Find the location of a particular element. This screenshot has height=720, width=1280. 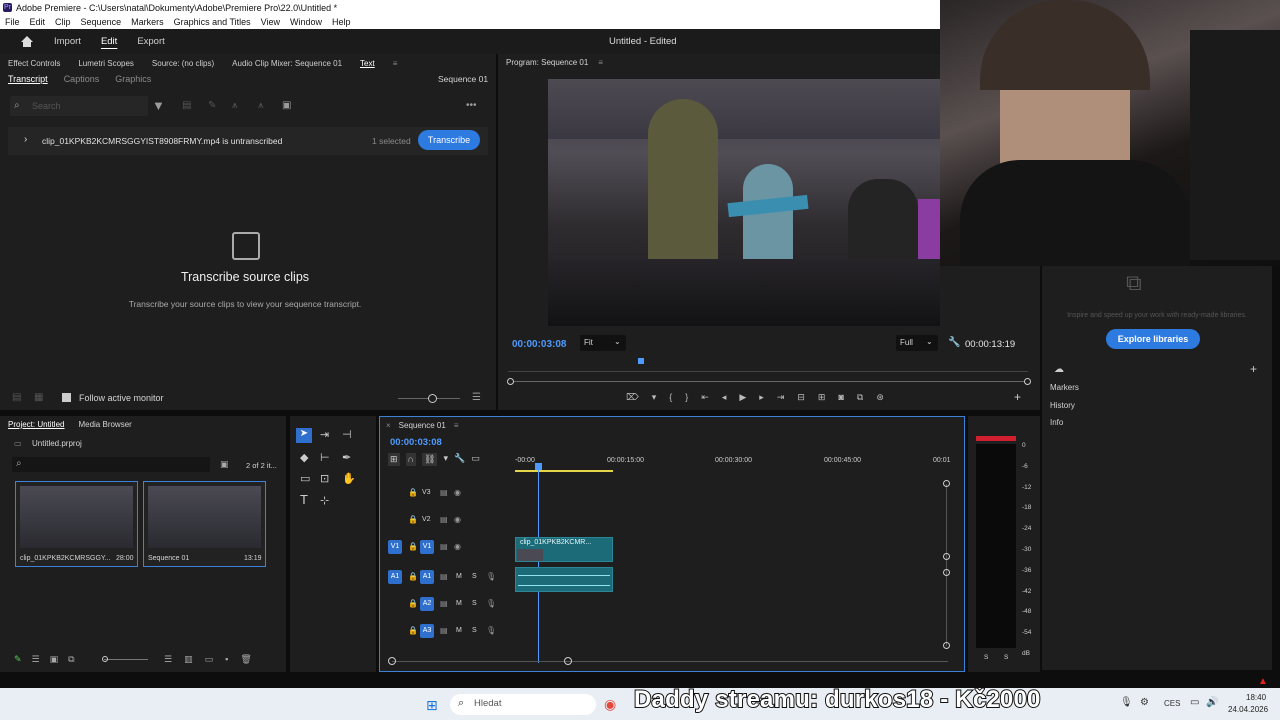

split-icon: ▤ is located at coordinates (186, 105).